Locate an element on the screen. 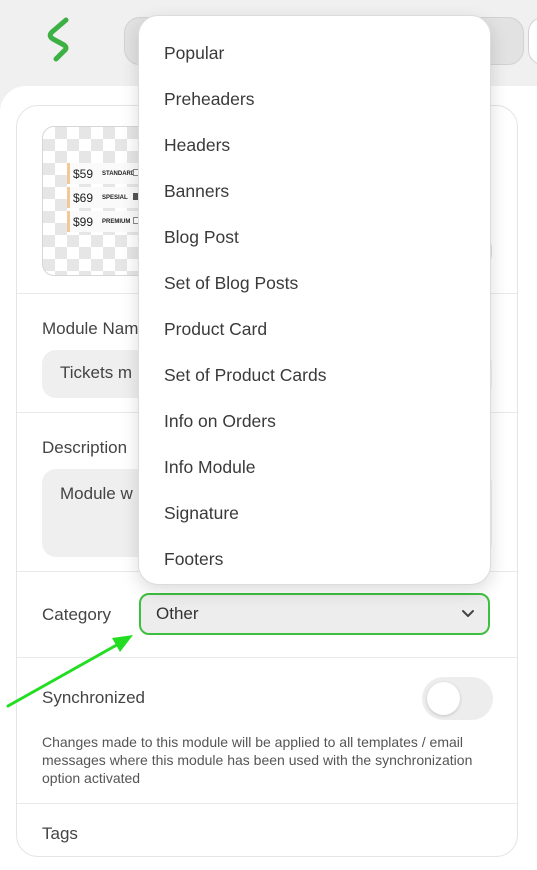 Image resolution: width=537 pixels, height=870 pixels. category-select: Other is located at coordinates (314, 614).